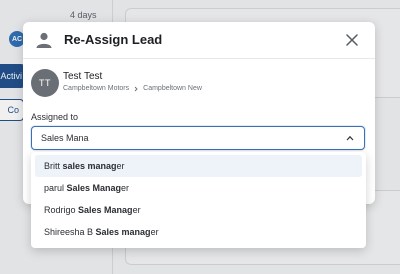  I want to click on dropdown-option: parul Sales Manag er, so click(198, 188).